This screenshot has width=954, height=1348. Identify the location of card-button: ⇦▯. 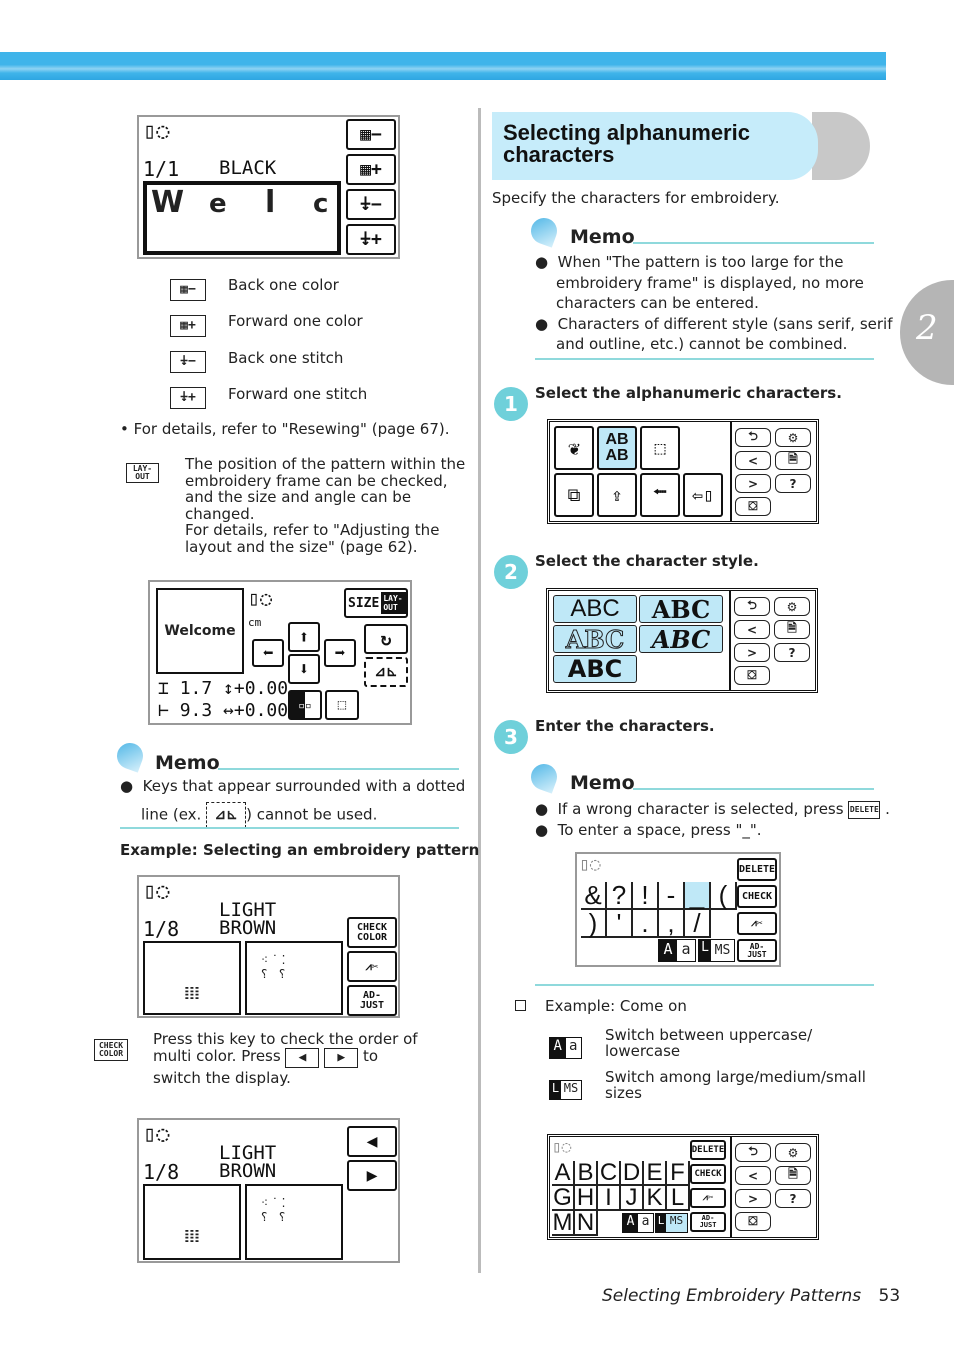
(703, 495).